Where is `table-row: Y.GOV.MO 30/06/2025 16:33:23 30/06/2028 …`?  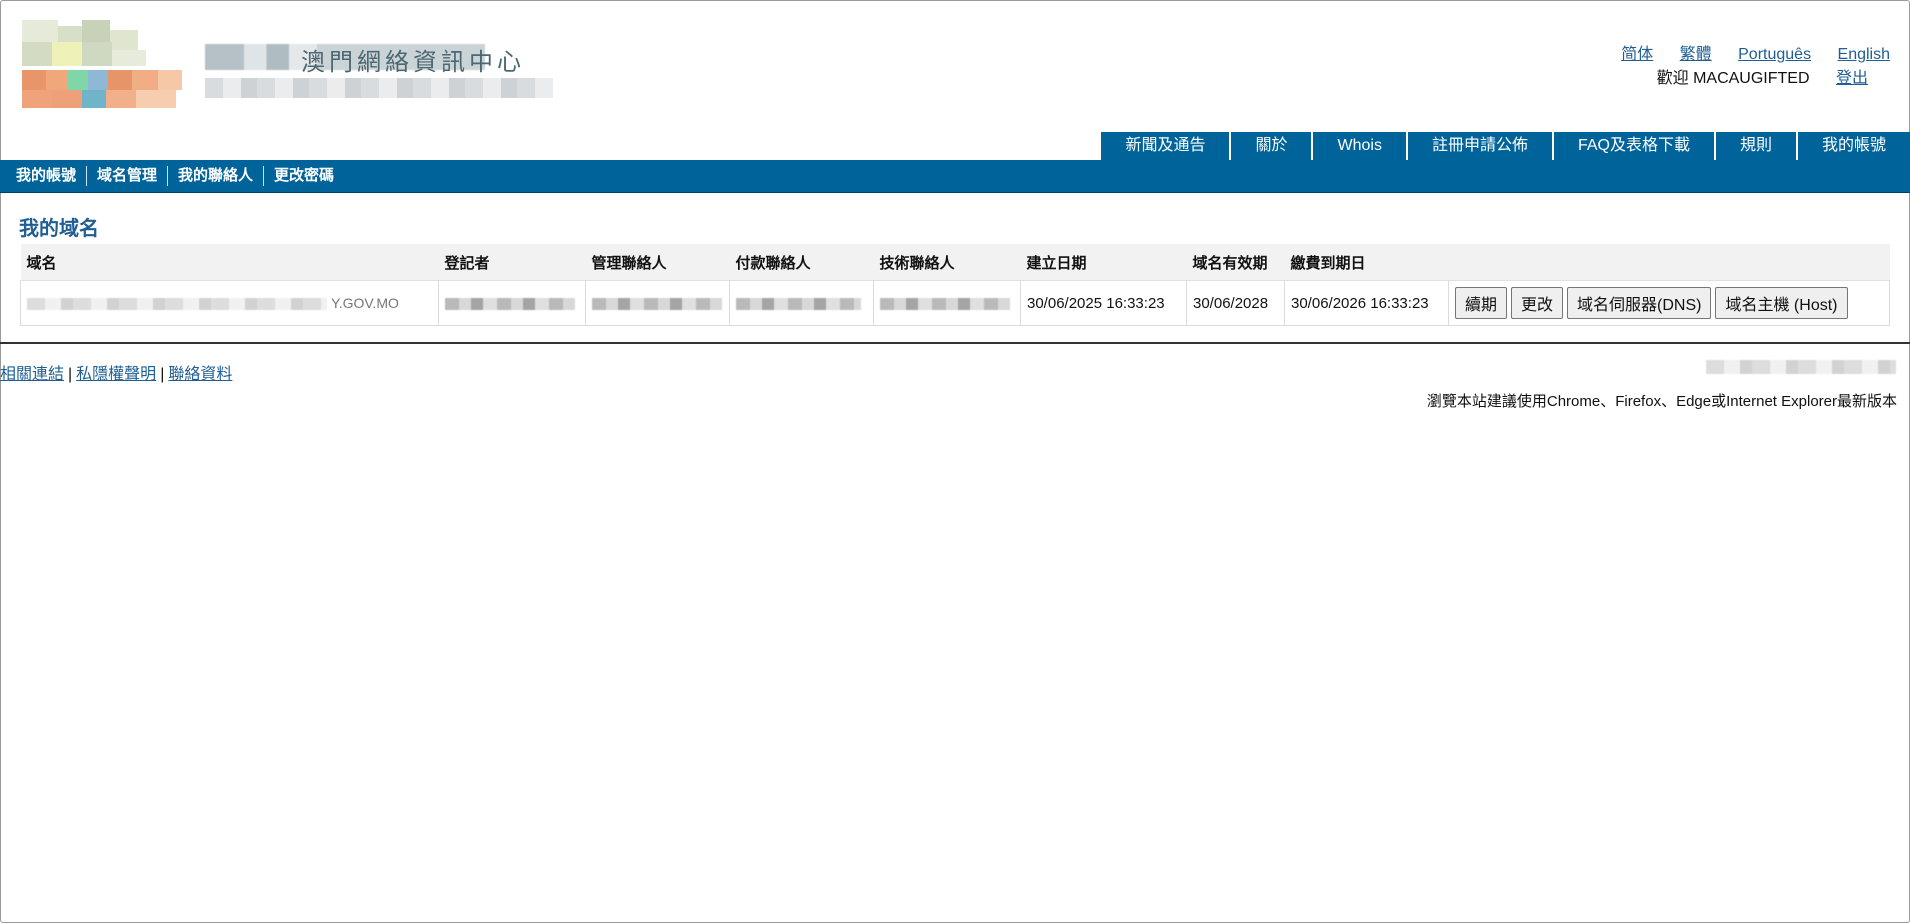
table-row: Y.GOV.MO 30/06/2025 16:33:23 30/06/2028 … is located at coordinates (955, 303).